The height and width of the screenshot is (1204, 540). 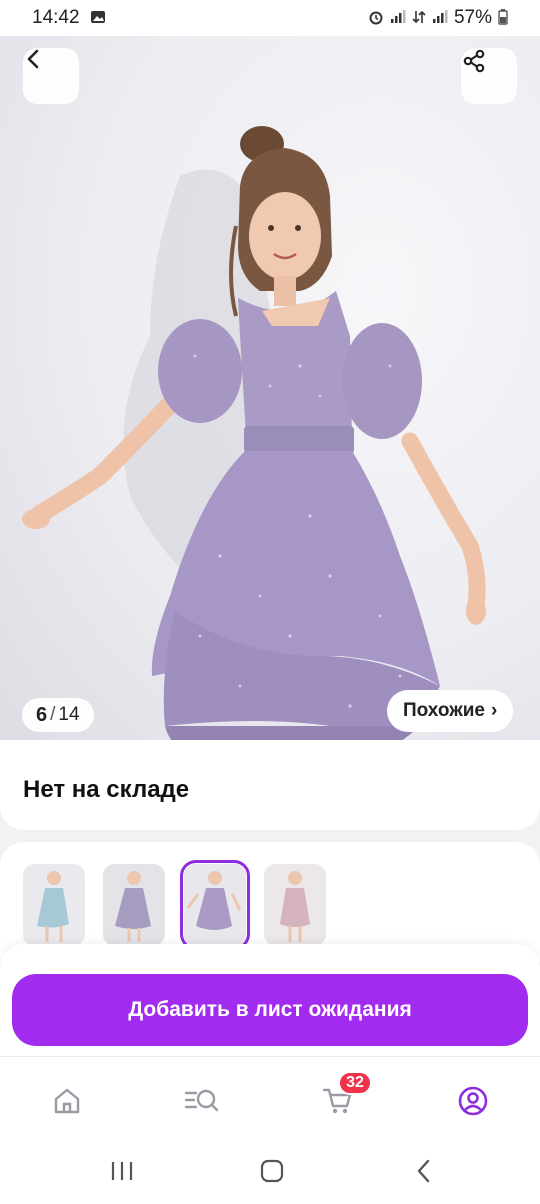 I want to click on back-system-icon, so click(x=423, y=1171).